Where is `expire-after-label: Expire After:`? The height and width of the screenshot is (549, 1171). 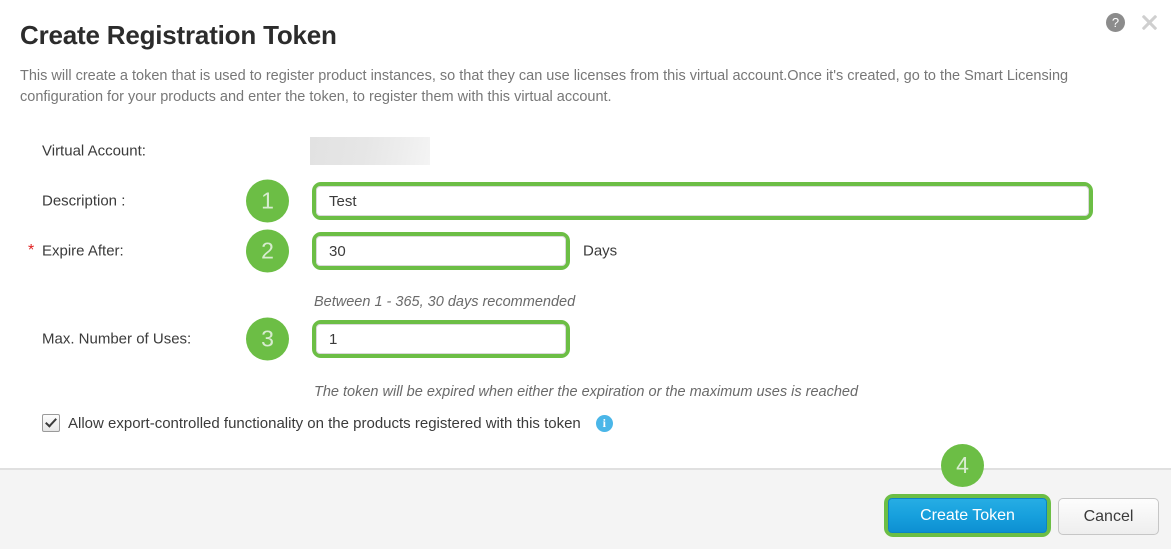 expire-after-label: Expire After: is located at coordinates (83, 251).